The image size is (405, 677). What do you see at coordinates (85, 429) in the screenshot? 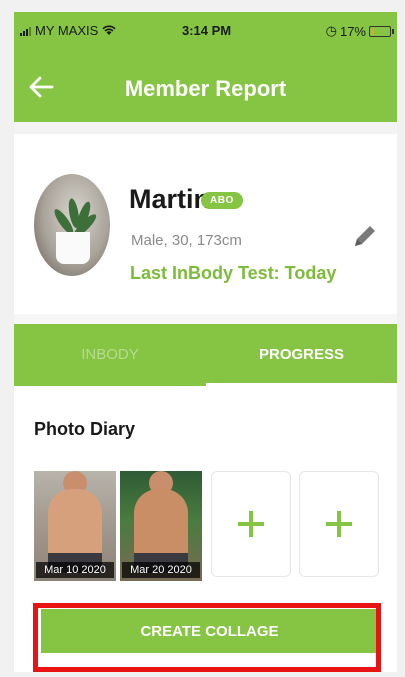
I see `photo-diary-title: Photo Diary` at bounding box center [85, 429].